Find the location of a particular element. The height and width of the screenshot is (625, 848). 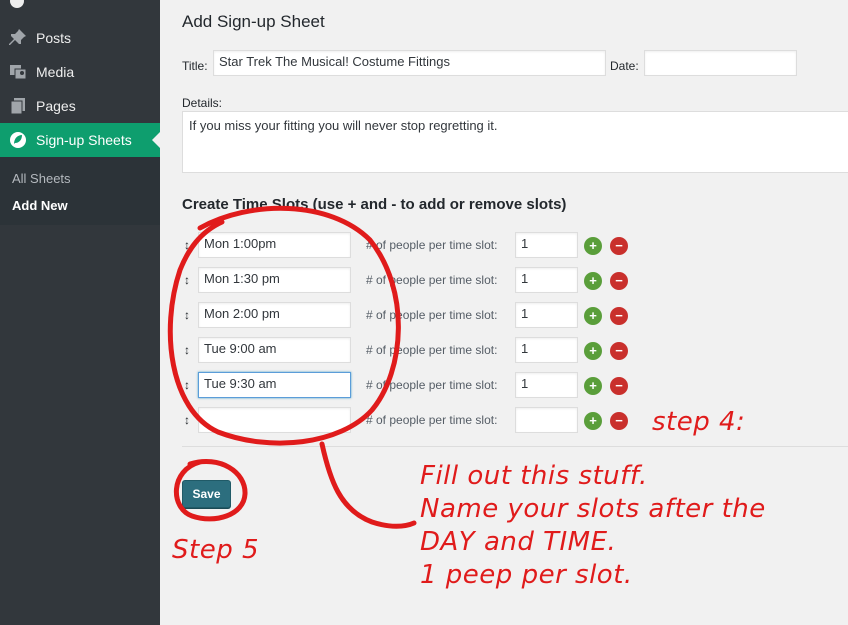

sidebar-item-label: Pages is located at coordinates (56, 106).